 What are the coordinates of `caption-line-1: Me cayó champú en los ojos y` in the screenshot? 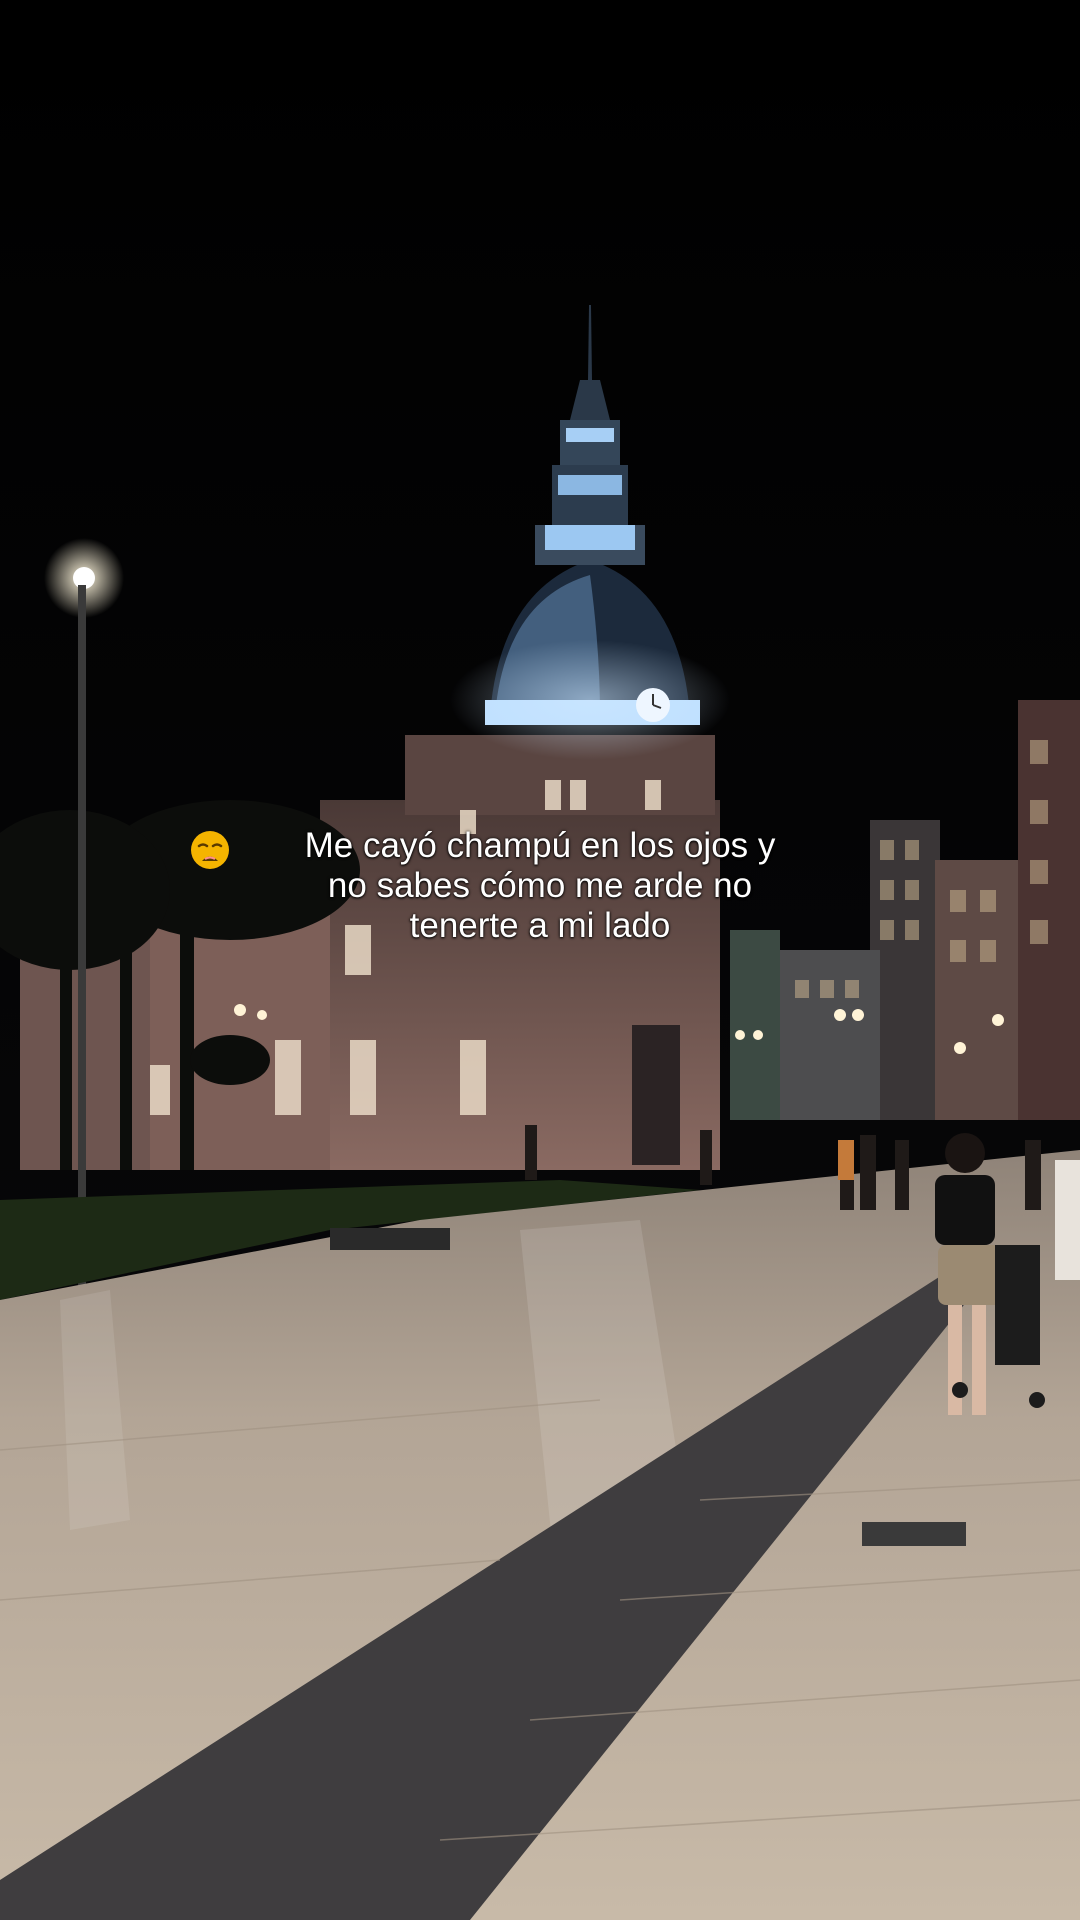 It's located at (540, 845).